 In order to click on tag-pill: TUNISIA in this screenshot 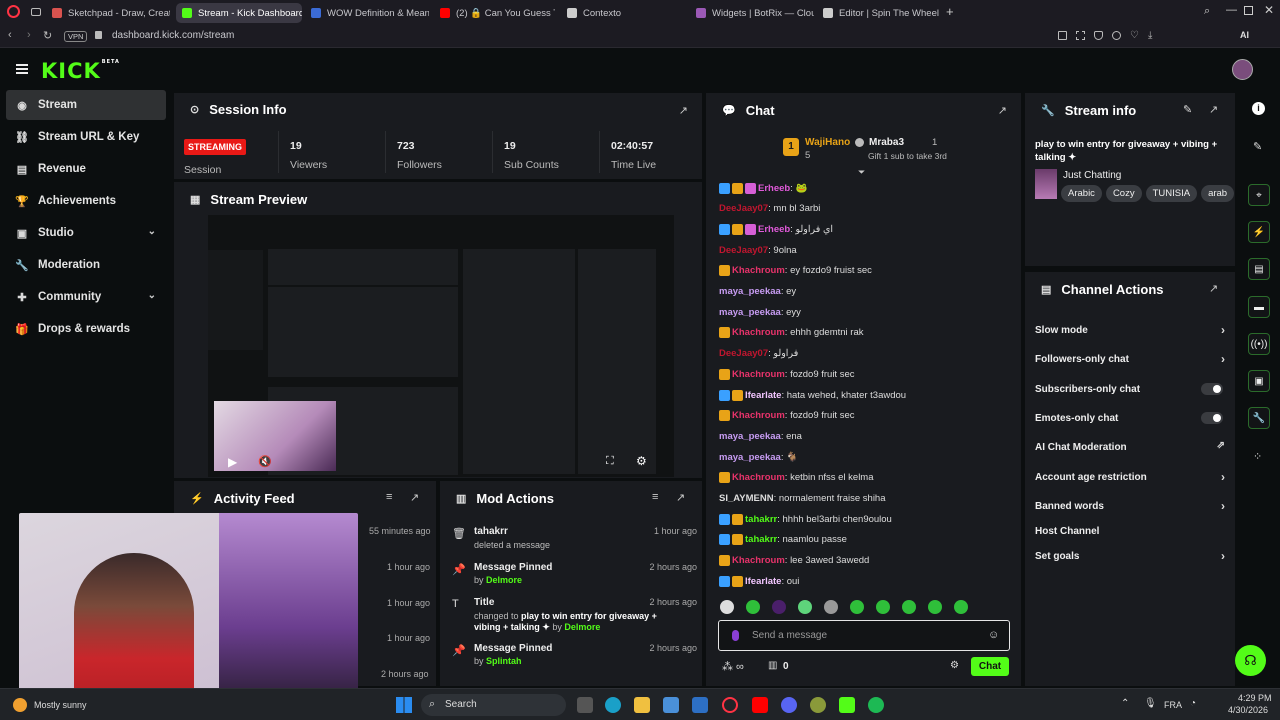, I will do `click(1171, 193)`.